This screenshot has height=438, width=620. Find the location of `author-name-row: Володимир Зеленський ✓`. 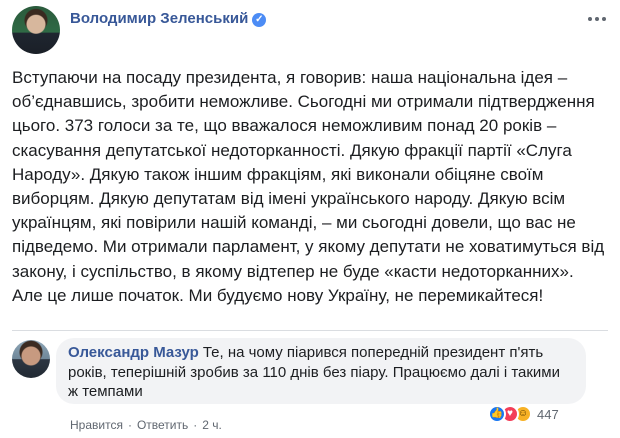

author-name-row: Володимир Зеленський ✓ is located at coordinates (168, 18).